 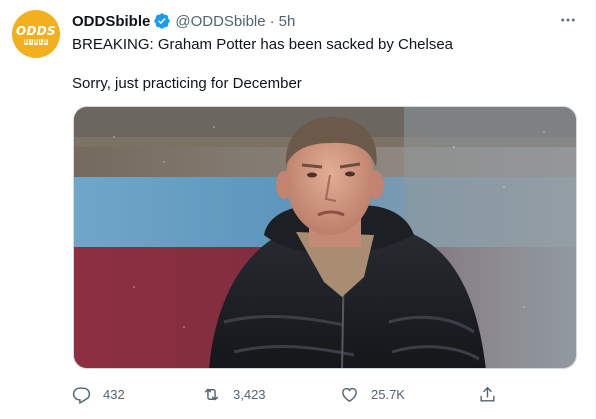 I want to click on retweet-button: 3,423, so click(x=234, y=394).